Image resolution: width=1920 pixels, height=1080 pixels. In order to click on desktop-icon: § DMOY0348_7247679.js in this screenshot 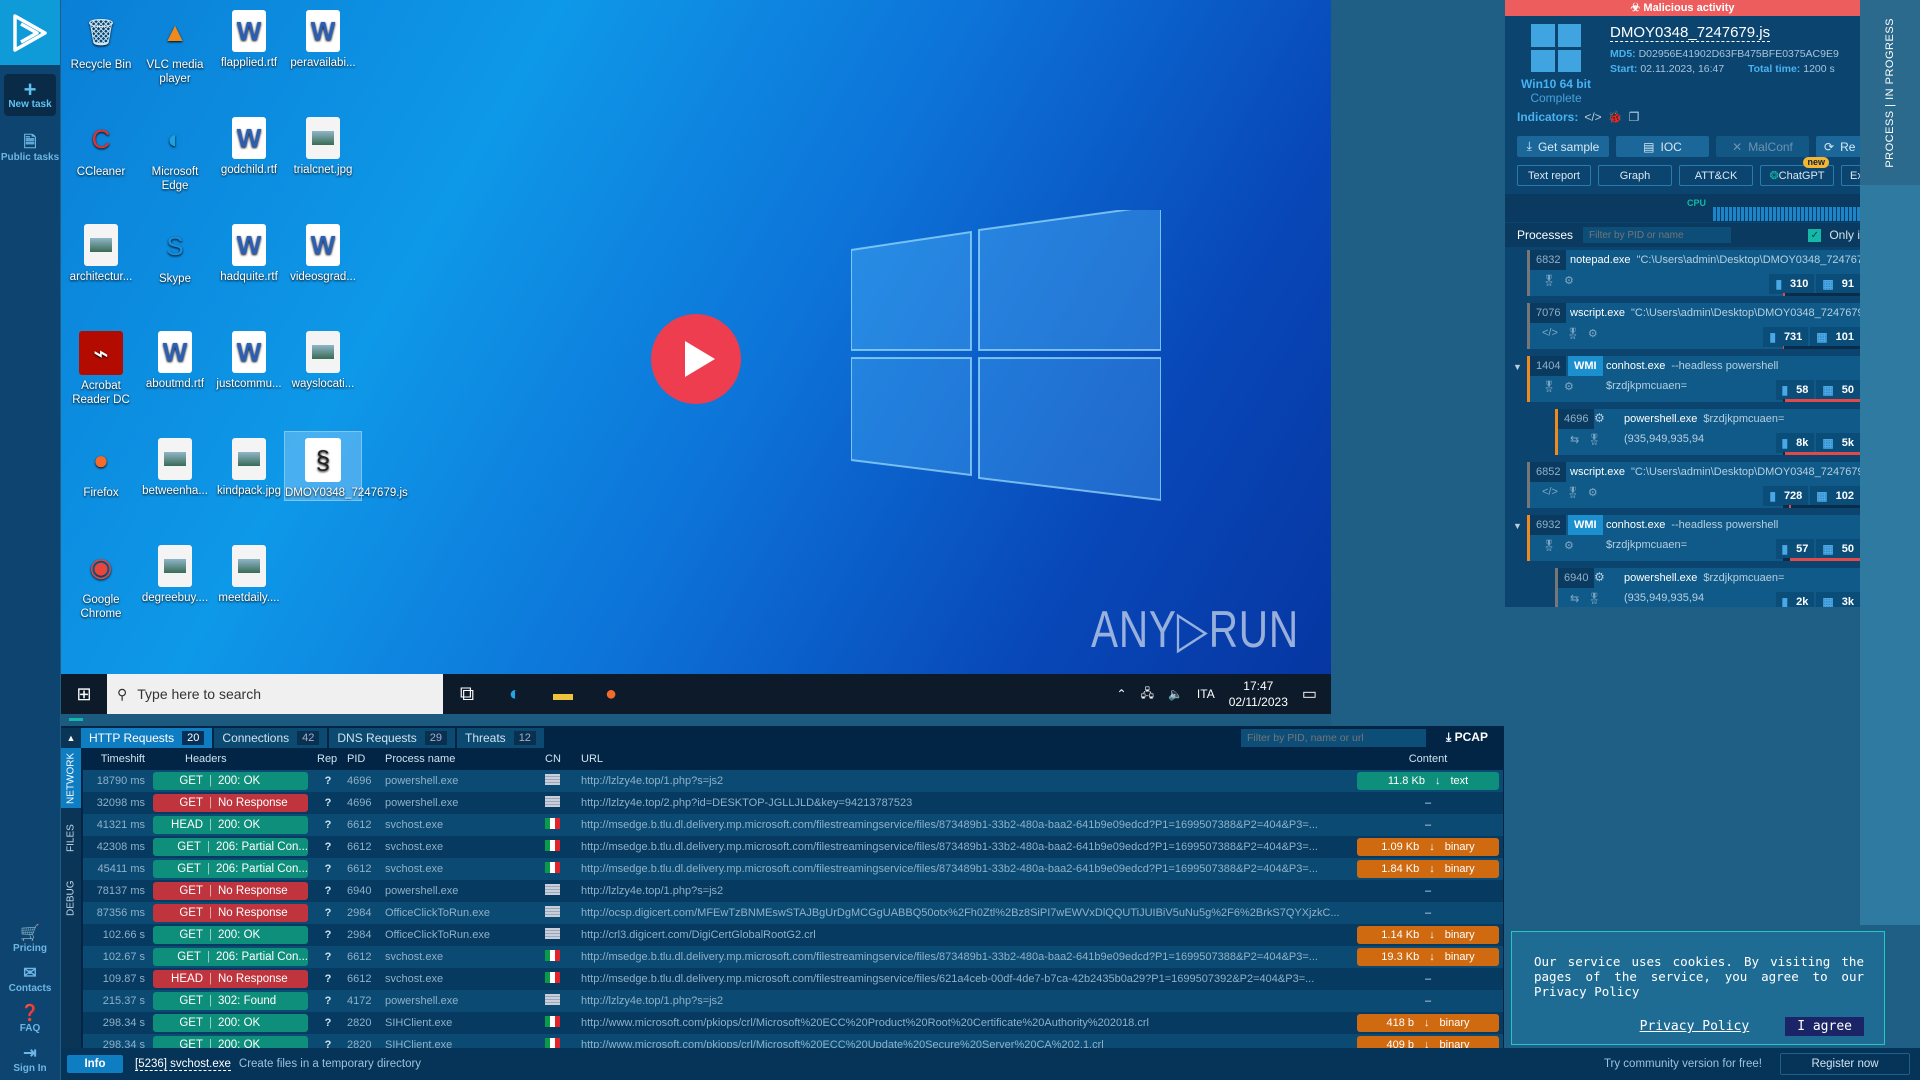, I will do `click(346, 466)`.